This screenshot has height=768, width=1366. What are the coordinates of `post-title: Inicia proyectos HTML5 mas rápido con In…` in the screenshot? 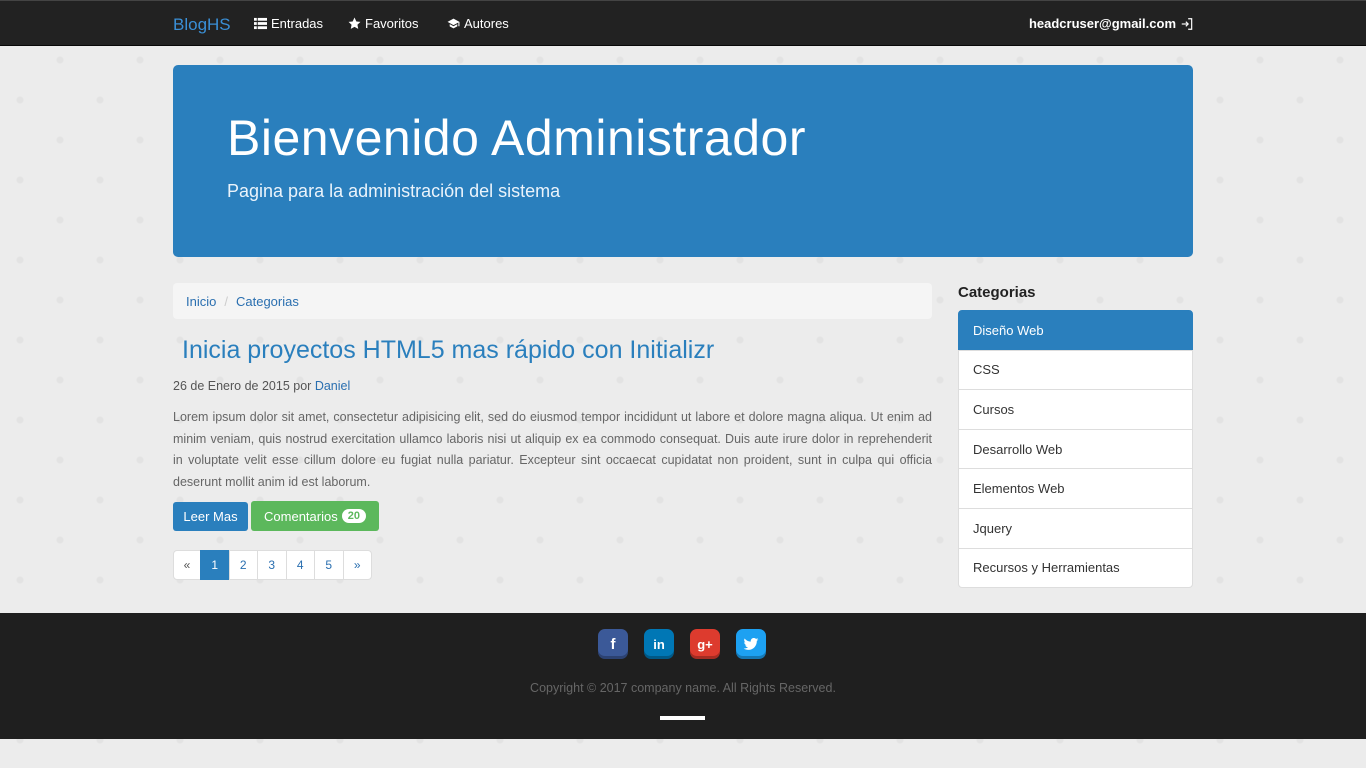 It's located at (448, 350).